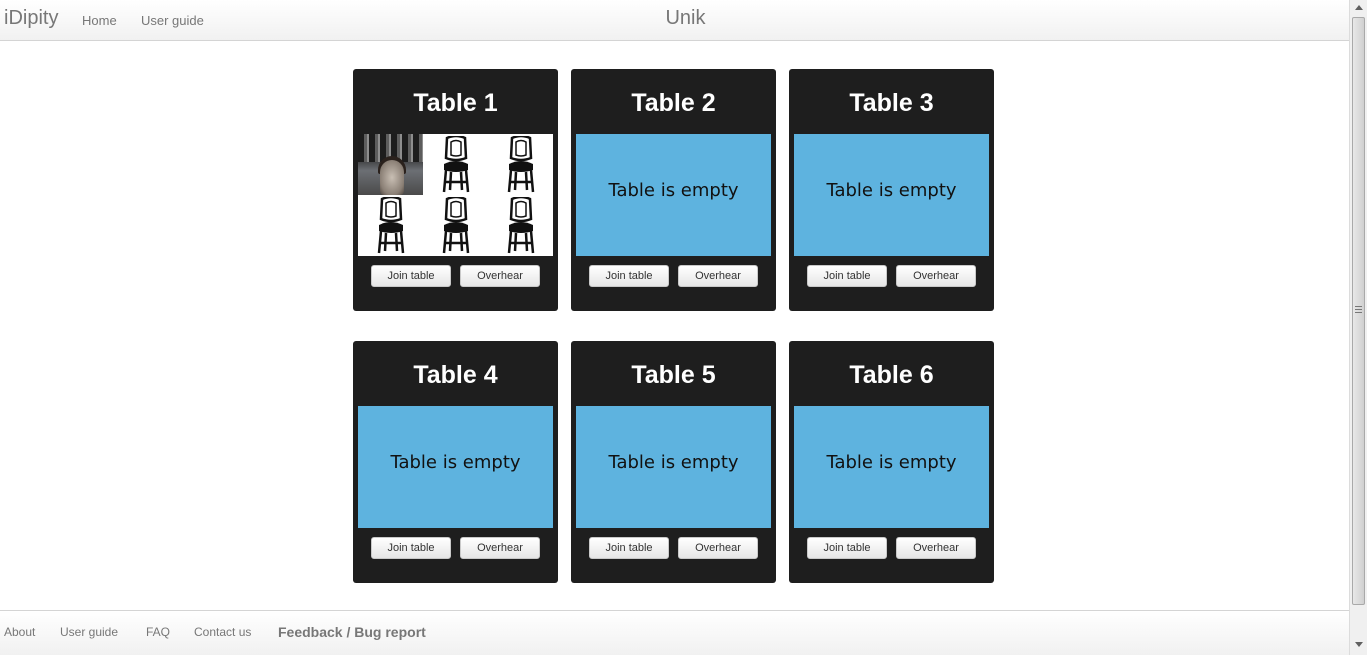 The image size is (1367, 655). I want to click on footer-user-guide-link: User guide, so click(89, 632).